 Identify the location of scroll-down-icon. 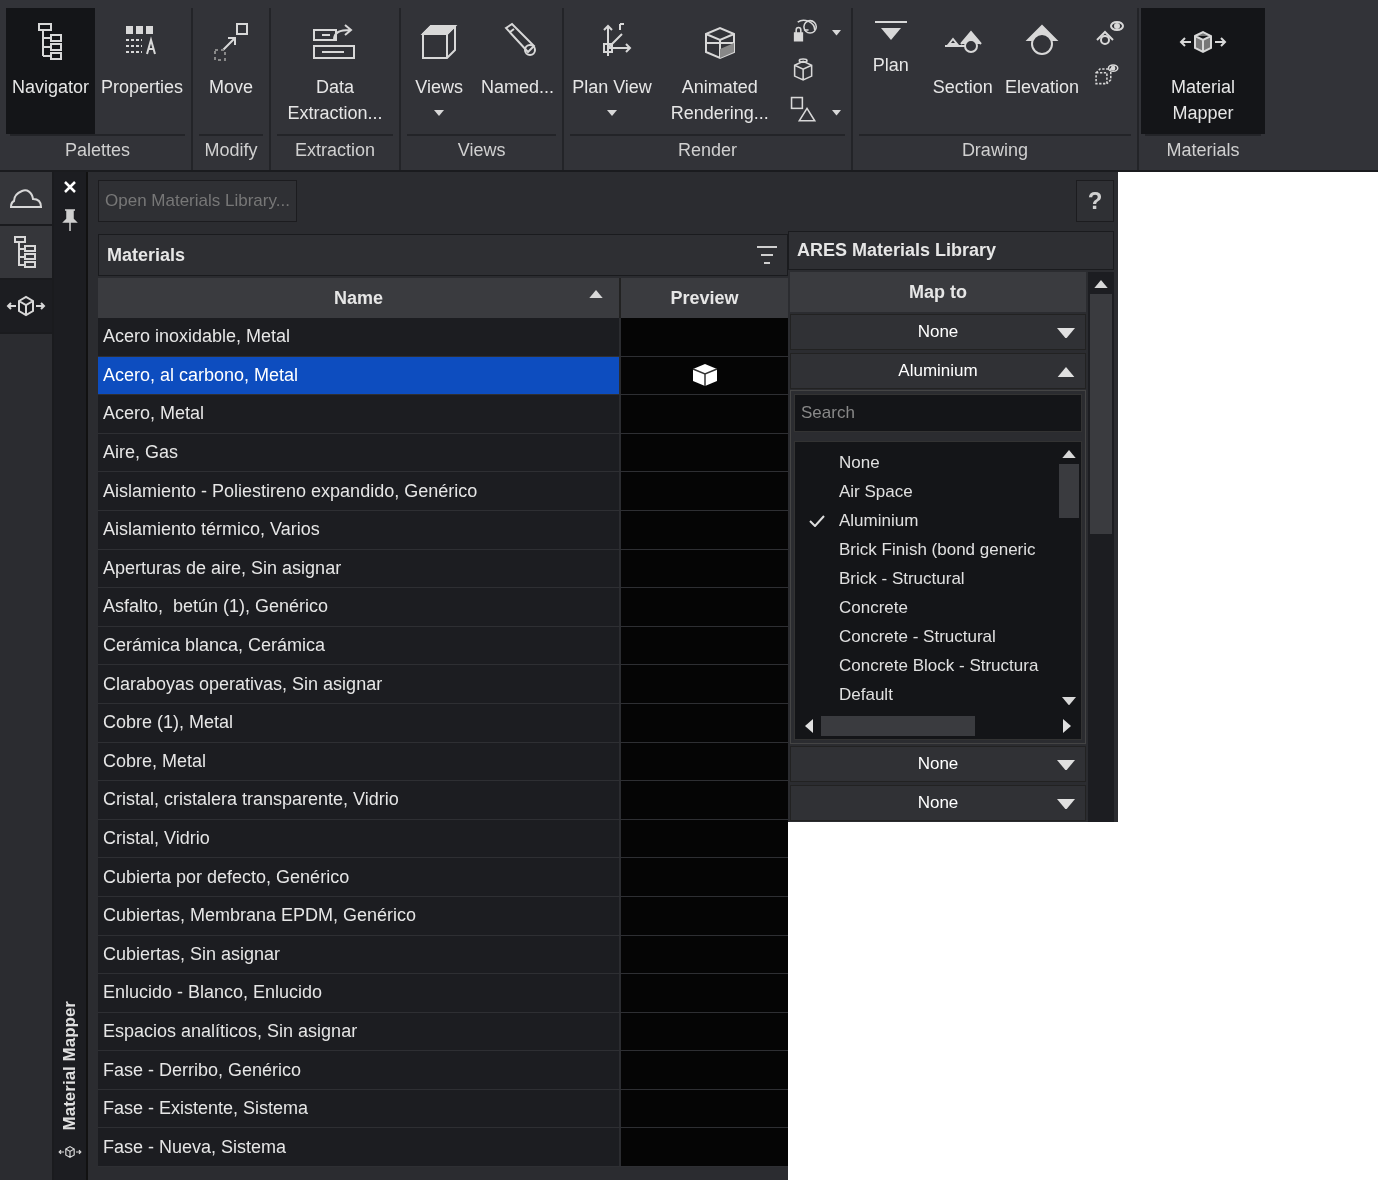
(1069, 700).